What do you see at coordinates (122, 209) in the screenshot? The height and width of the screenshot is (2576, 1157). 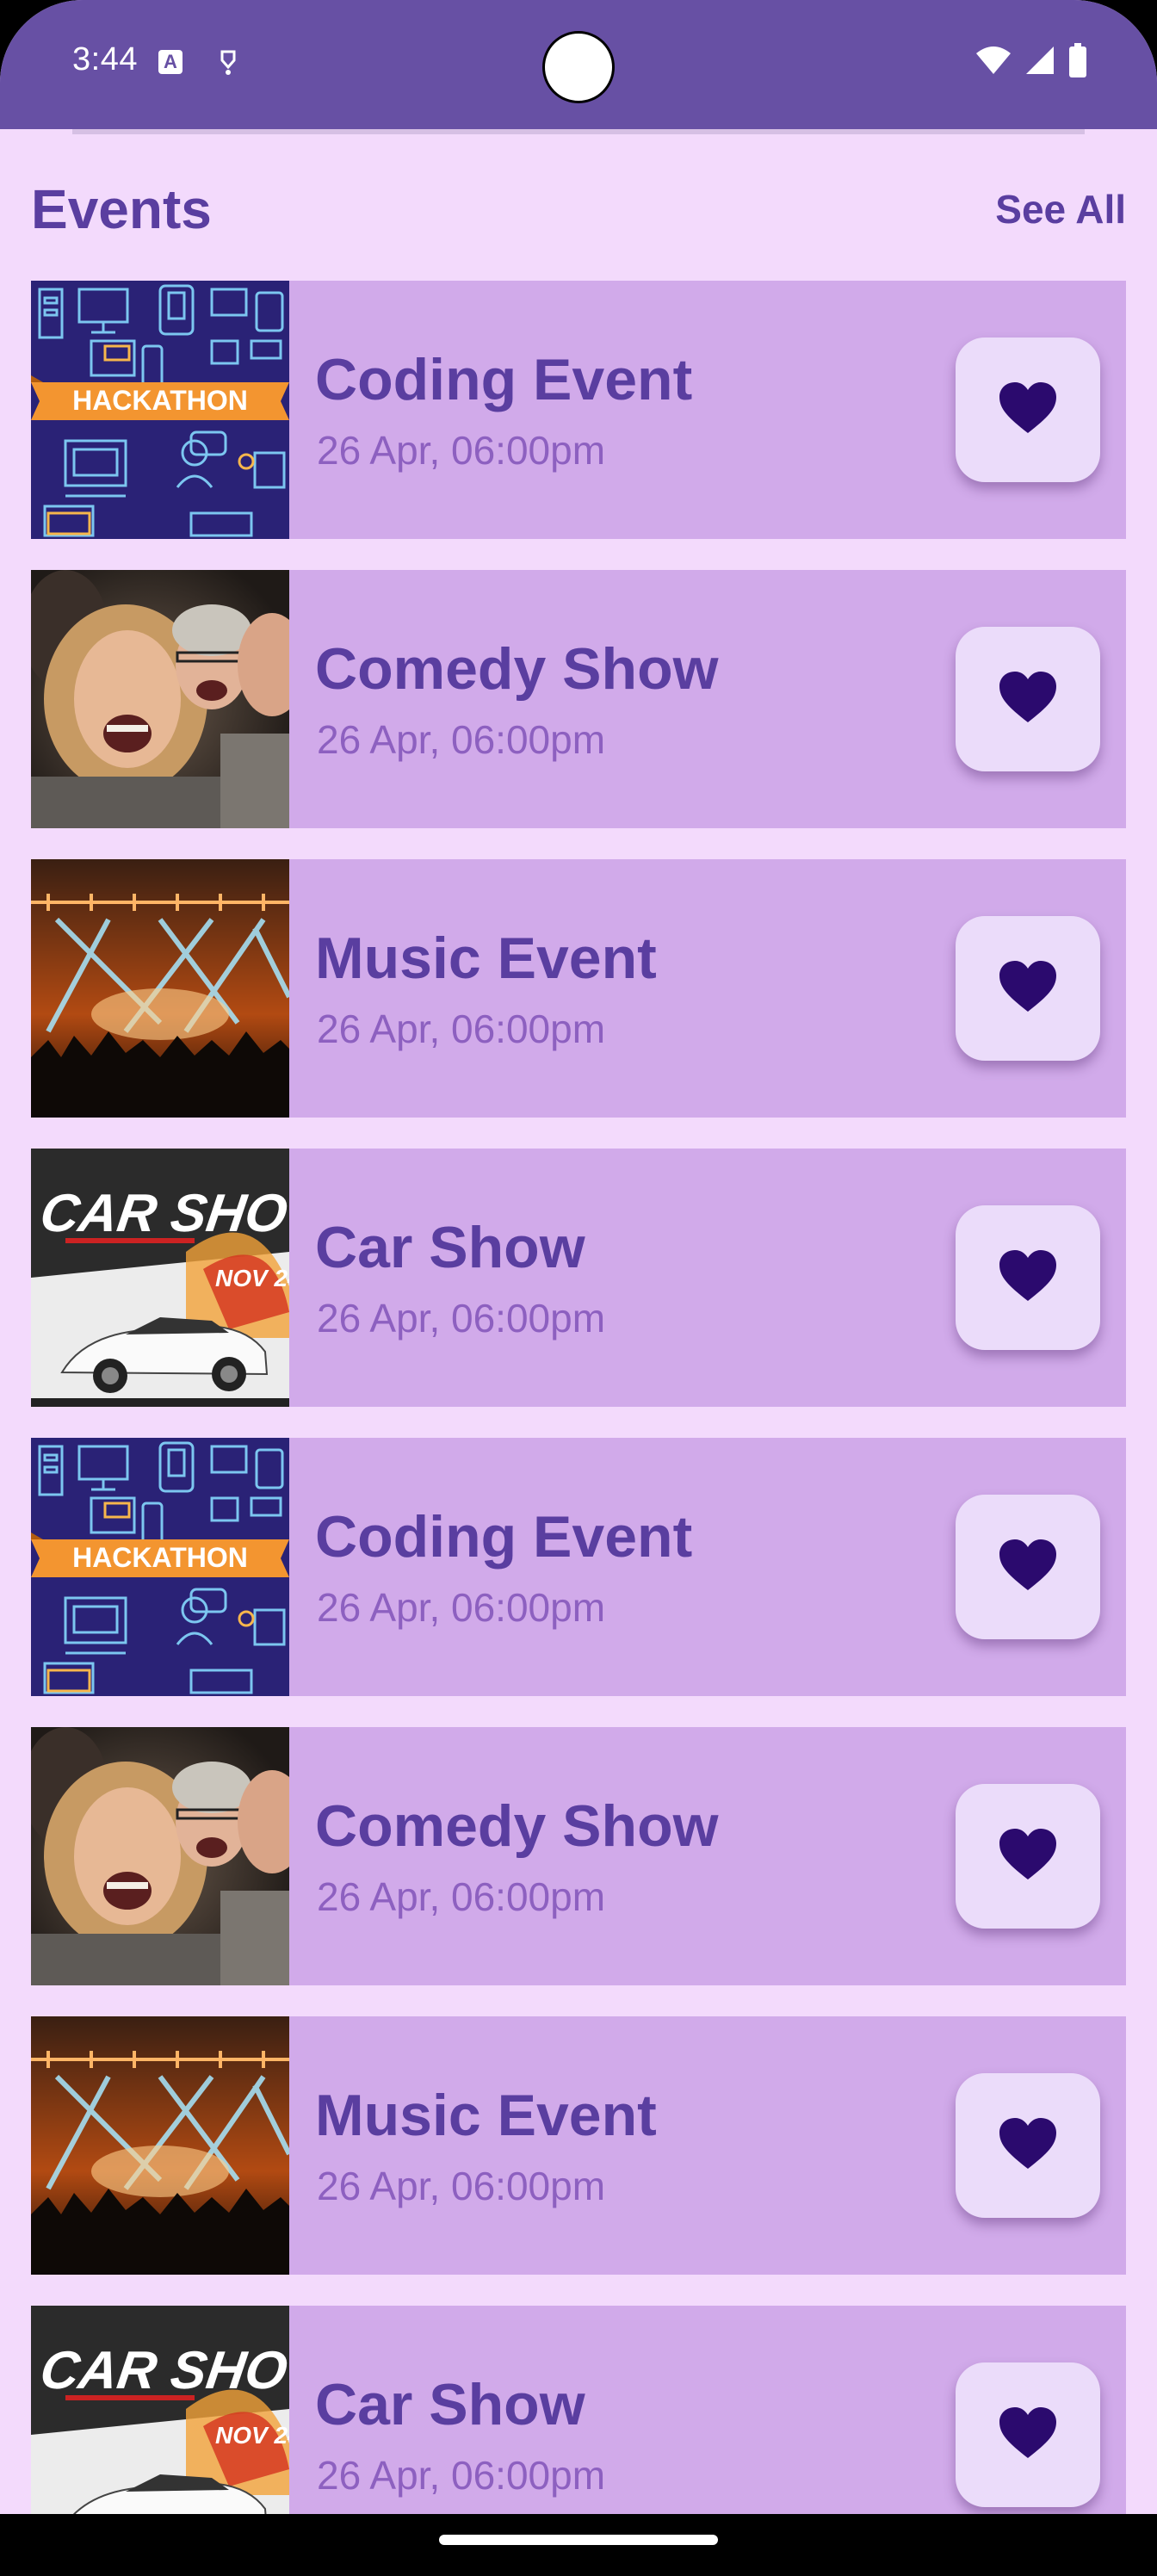 I see `page-title: Events` at bounding box center [122, 209].